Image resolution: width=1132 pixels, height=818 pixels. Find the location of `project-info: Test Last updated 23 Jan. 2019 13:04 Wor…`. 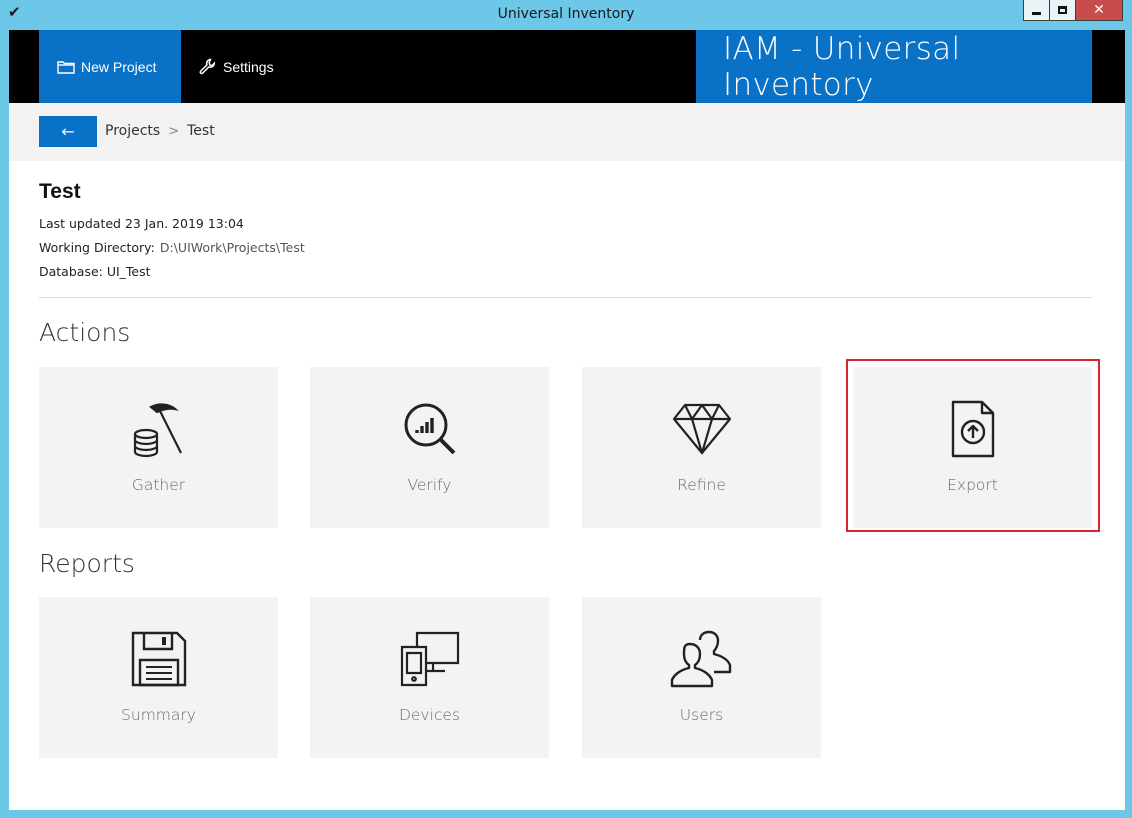

project-info: Test Last updated 23 Jan. 2019 13:04 Wor… is located at coordinates (172, 232).